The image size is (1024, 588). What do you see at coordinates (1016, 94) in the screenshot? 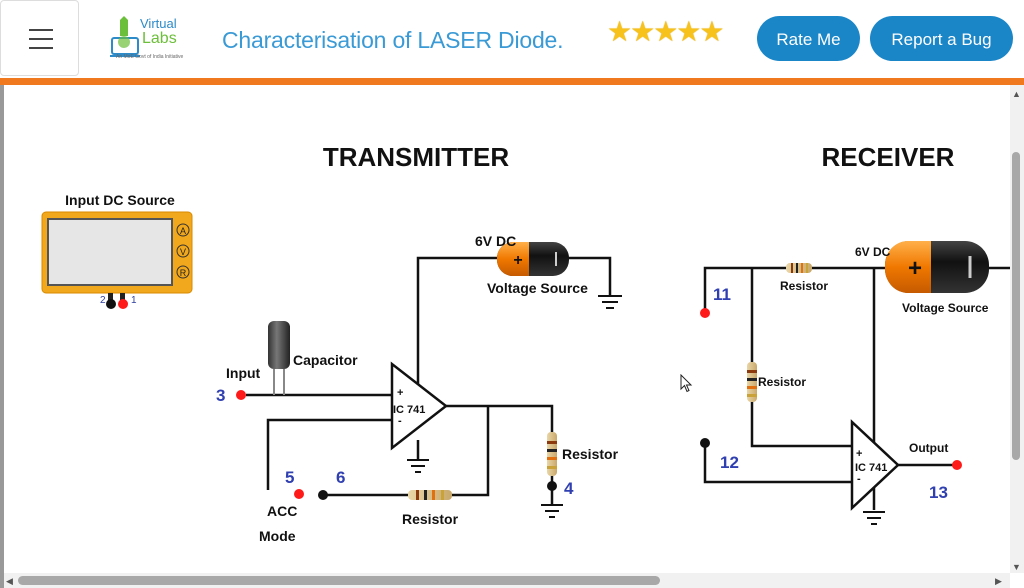
I see `scroll-up-icon: ▲` at bounding box center [1016, 94].